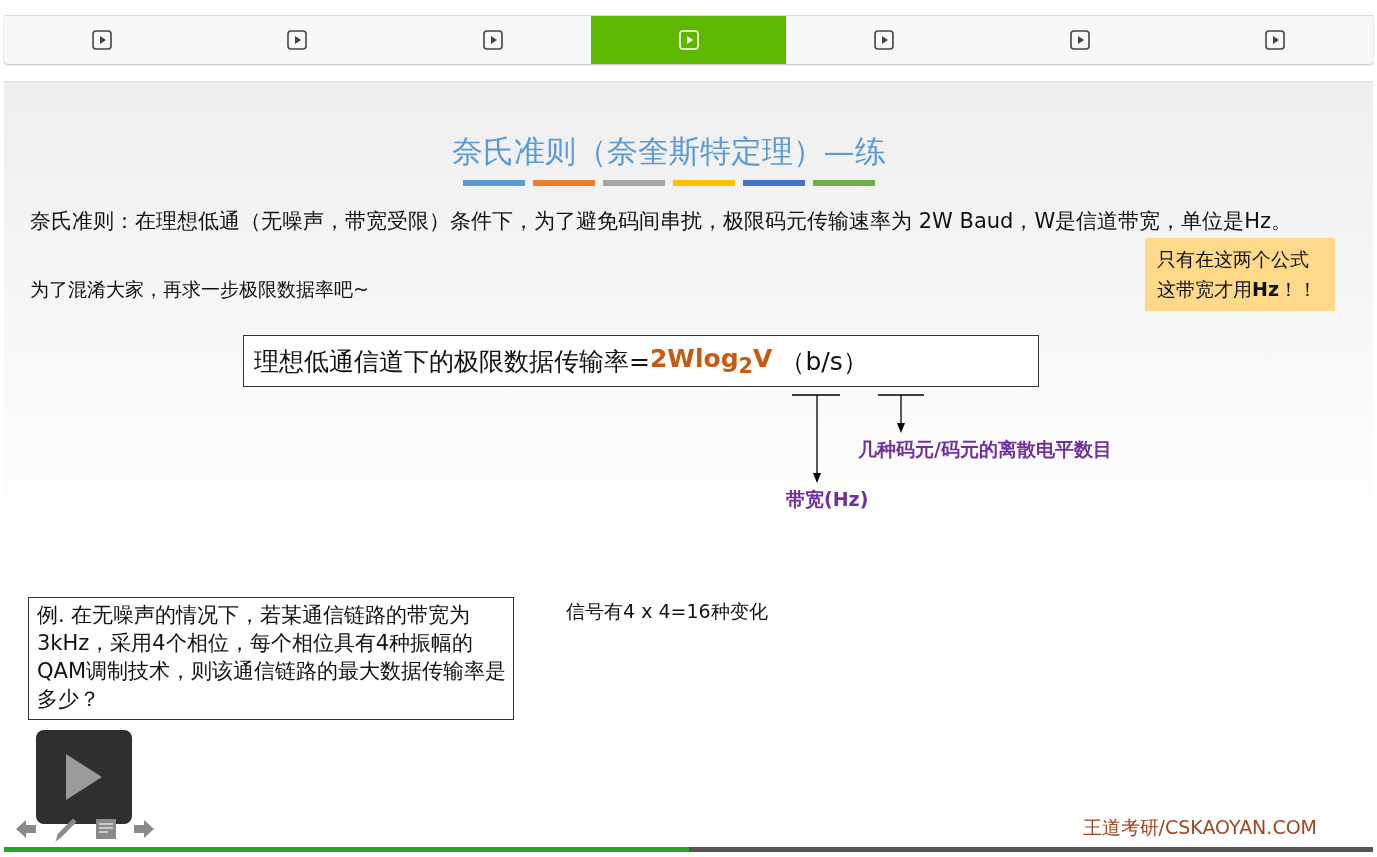 Image resolution: width=1377 pixels, height=857 pixels. I want to click on forward-arrow-icon, so click(144, 829).